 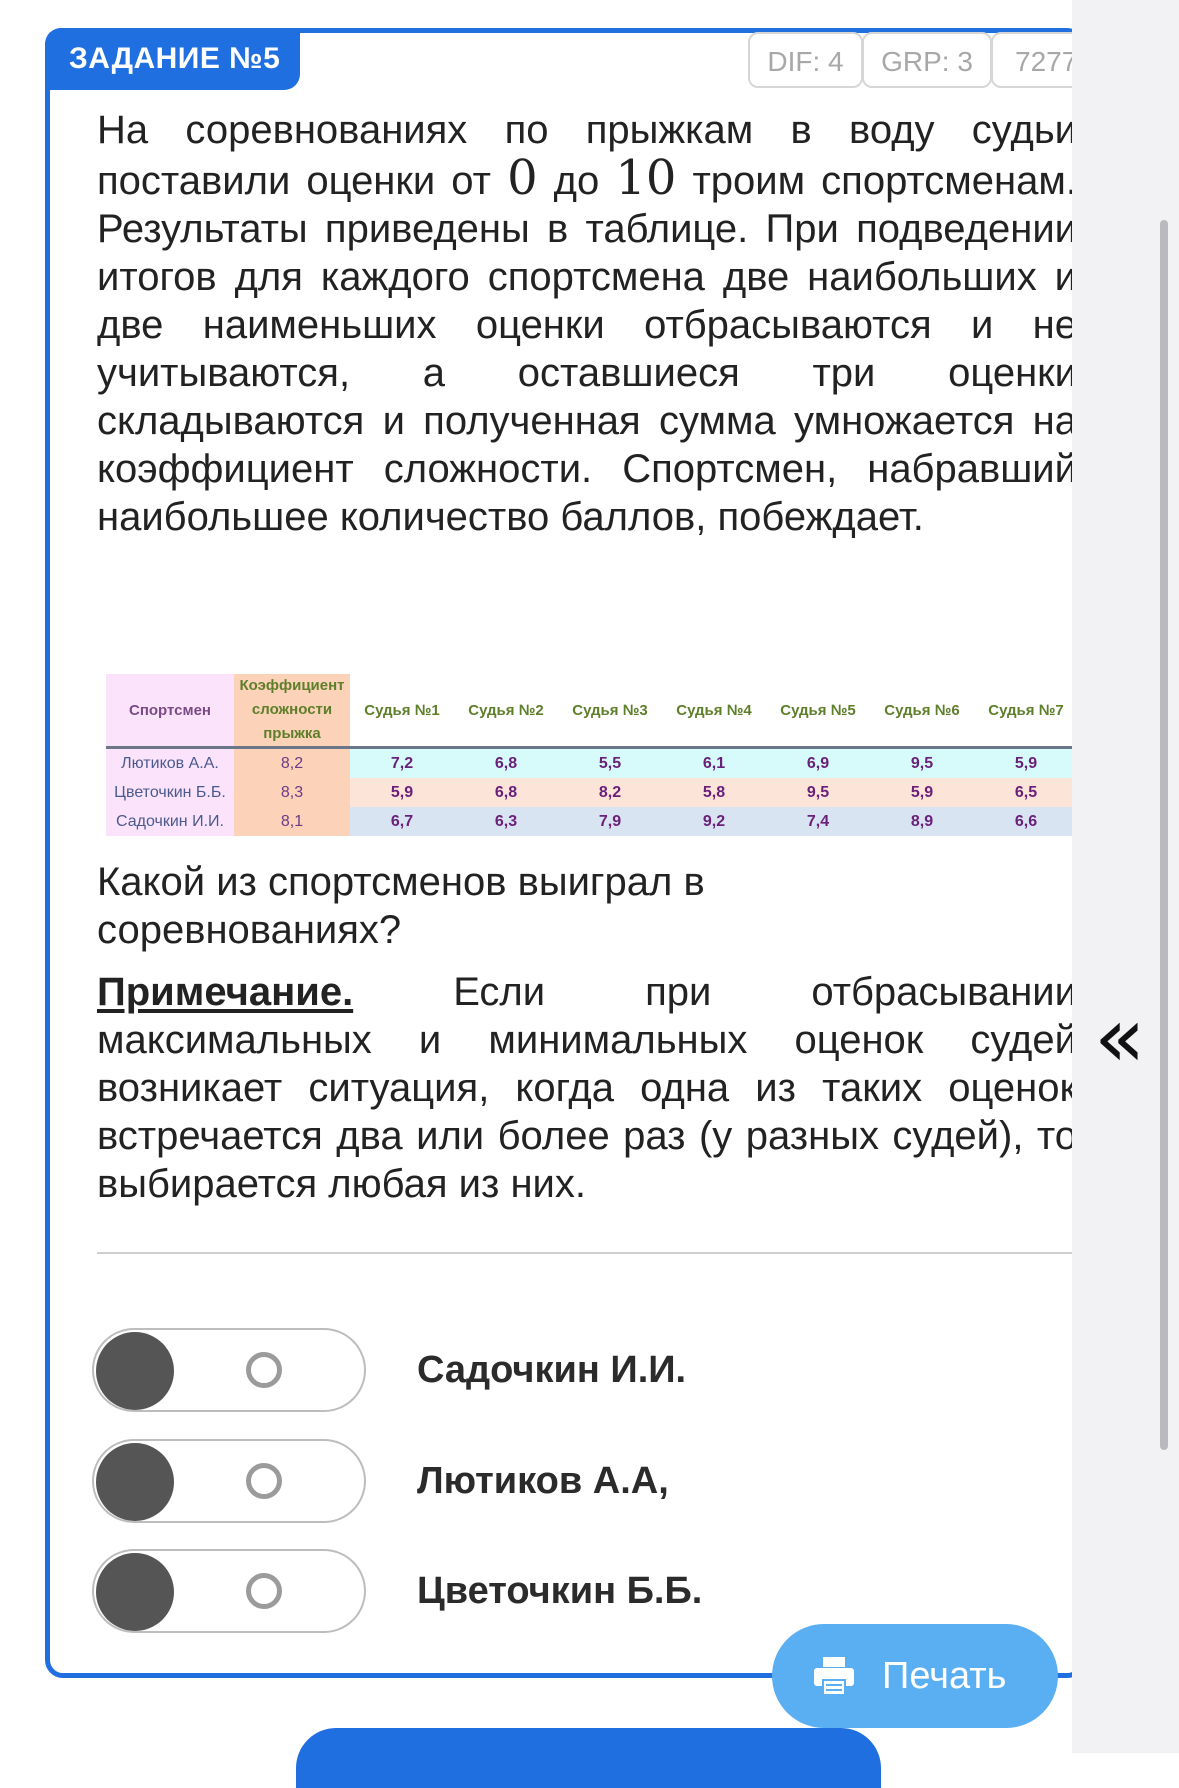 What do you see at coordinates (225, 992) in the screenshot?
I see `note-label: Примечание.` at bounding box center [225, 992].